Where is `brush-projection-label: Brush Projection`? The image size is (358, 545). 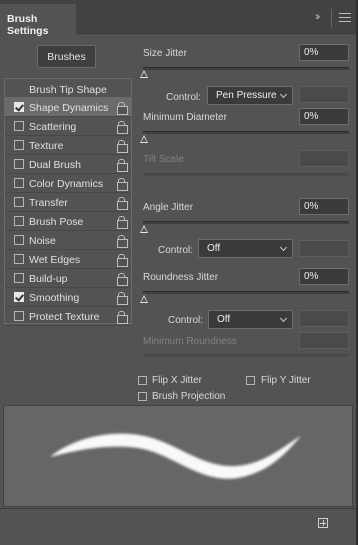
brush-projection-label: Brush Projection is located at coordinates (189, 396).